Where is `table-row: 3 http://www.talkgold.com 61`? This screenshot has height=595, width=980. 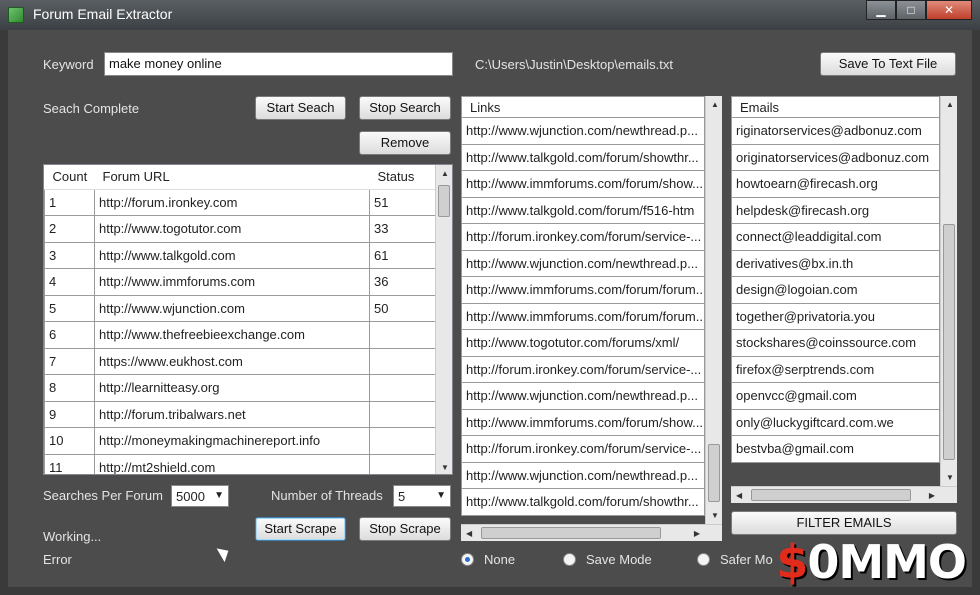
table-row: 3 http://www.talkgold.com 61 is located at coordinates (248, 255).